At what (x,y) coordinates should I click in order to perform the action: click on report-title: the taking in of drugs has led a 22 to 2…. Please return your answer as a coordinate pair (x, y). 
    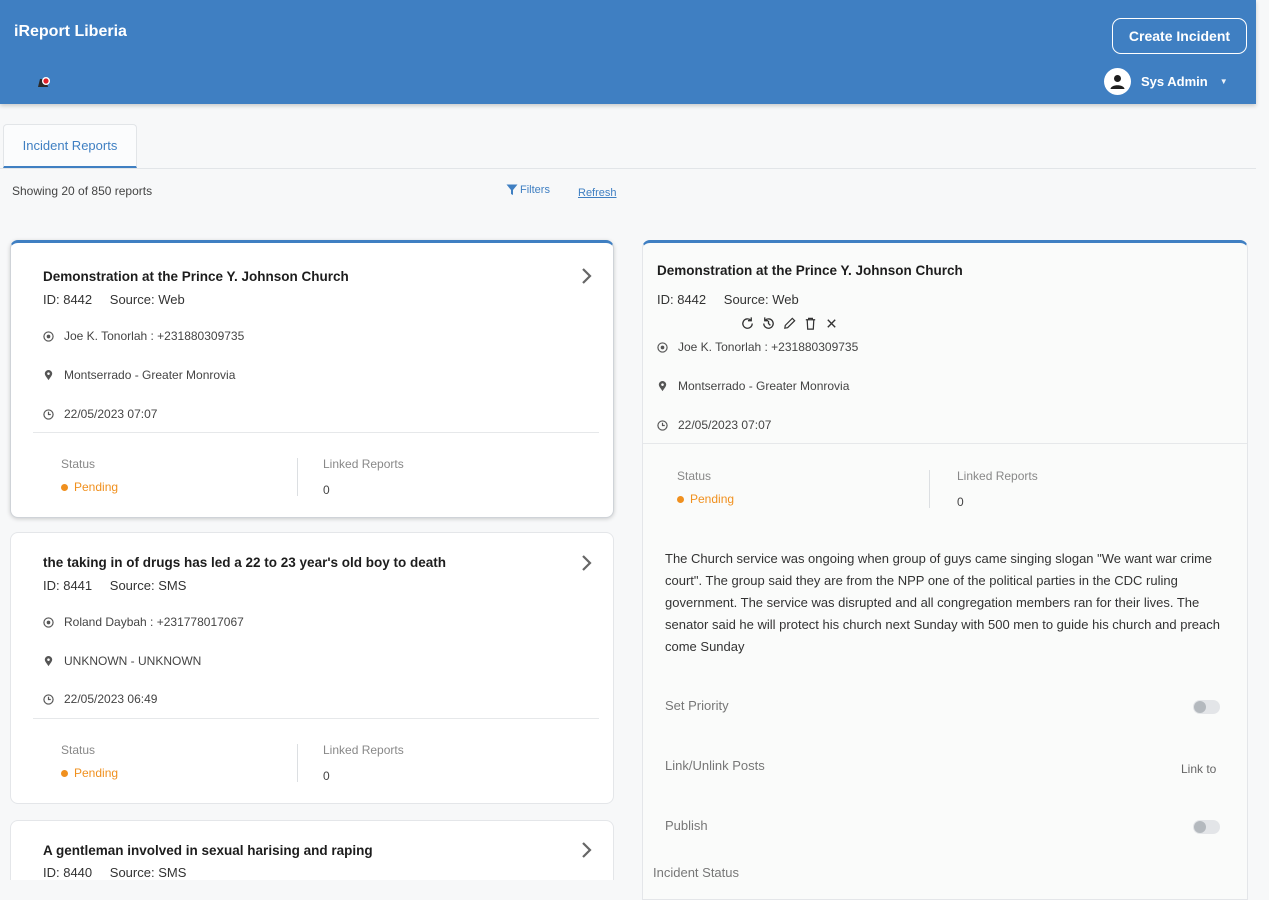
    Looking at the image, I should click on (245, 562).